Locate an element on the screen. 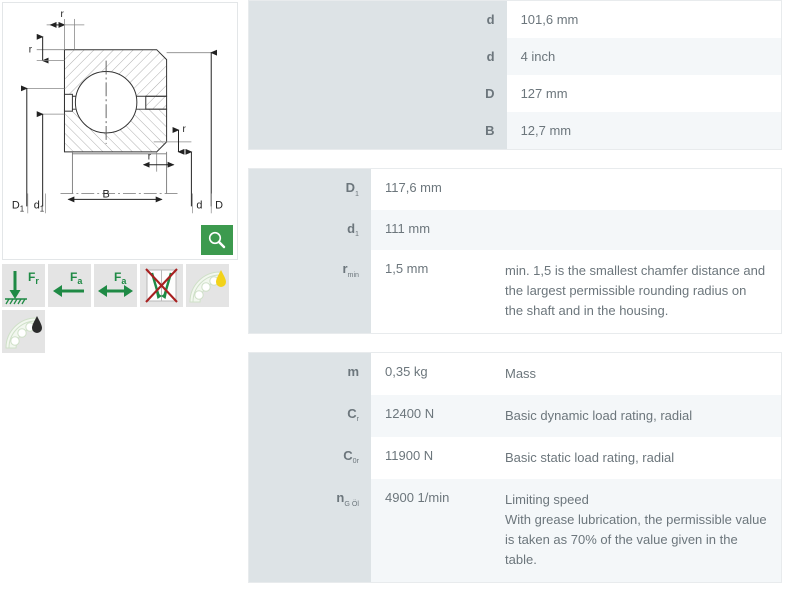 Image resolution: width=787 pixels, height=603 pixels. row-symbol: nG Öl is located at coordinates (309, 531).